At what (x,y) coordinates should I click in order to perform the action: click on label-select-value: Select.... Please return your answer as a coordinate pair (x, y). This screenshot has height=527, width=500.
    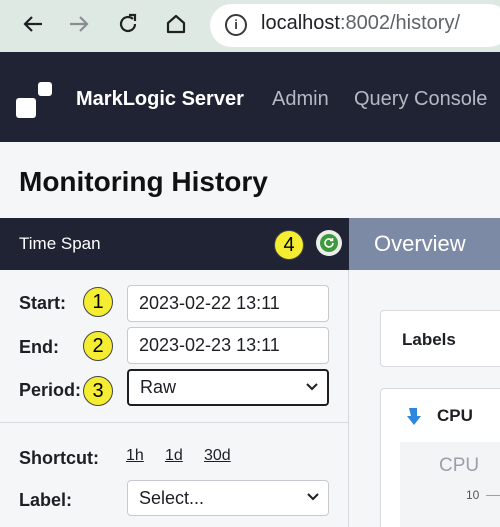
    Looking at the image, I should click on (172, 498).